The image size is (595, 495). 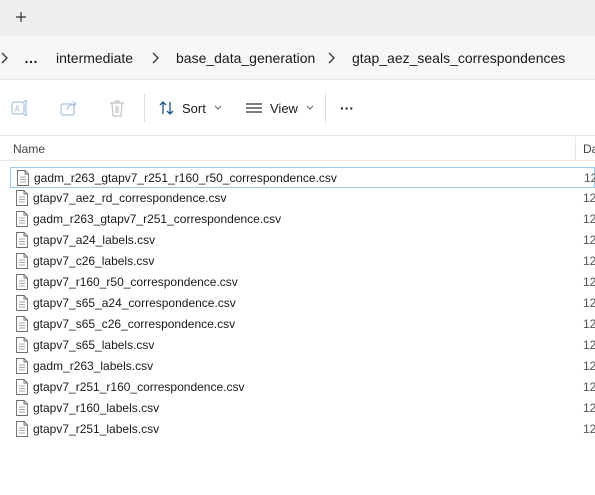 What do you see at coordinates (93, 366) in the screenshot?
I see `file-name: gadm_r263_labels.csv` at bounding box center [93, 366].